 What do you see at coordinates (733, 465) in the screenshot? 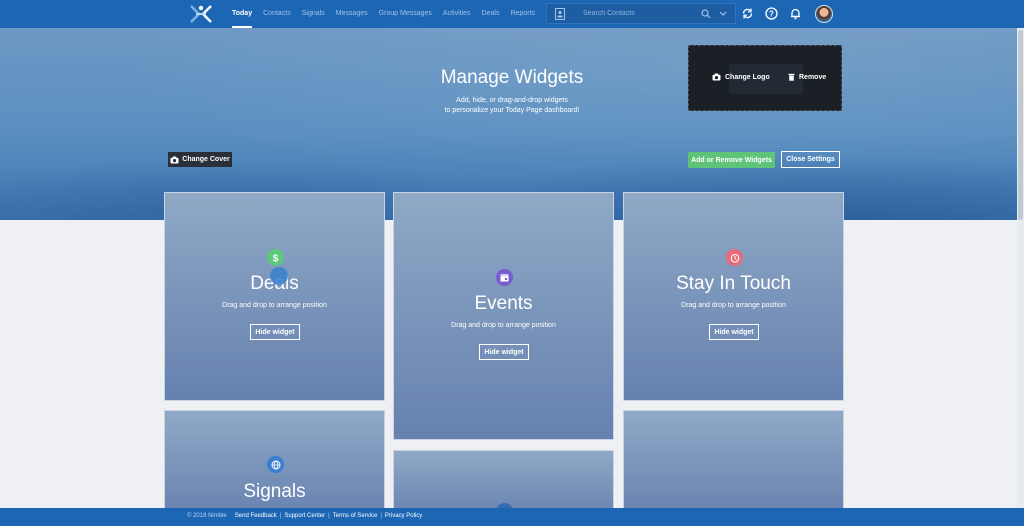
I see `widget-partial-right` at bounding box center [733, 465].